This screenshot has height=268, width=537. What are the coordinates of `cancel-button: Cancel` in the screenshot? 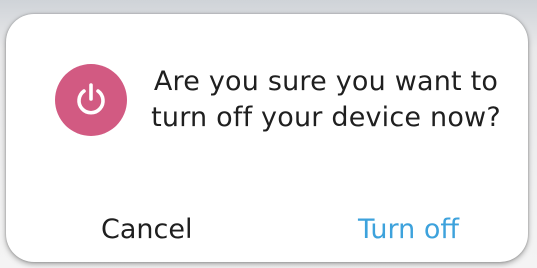 It's located at (151, 230).